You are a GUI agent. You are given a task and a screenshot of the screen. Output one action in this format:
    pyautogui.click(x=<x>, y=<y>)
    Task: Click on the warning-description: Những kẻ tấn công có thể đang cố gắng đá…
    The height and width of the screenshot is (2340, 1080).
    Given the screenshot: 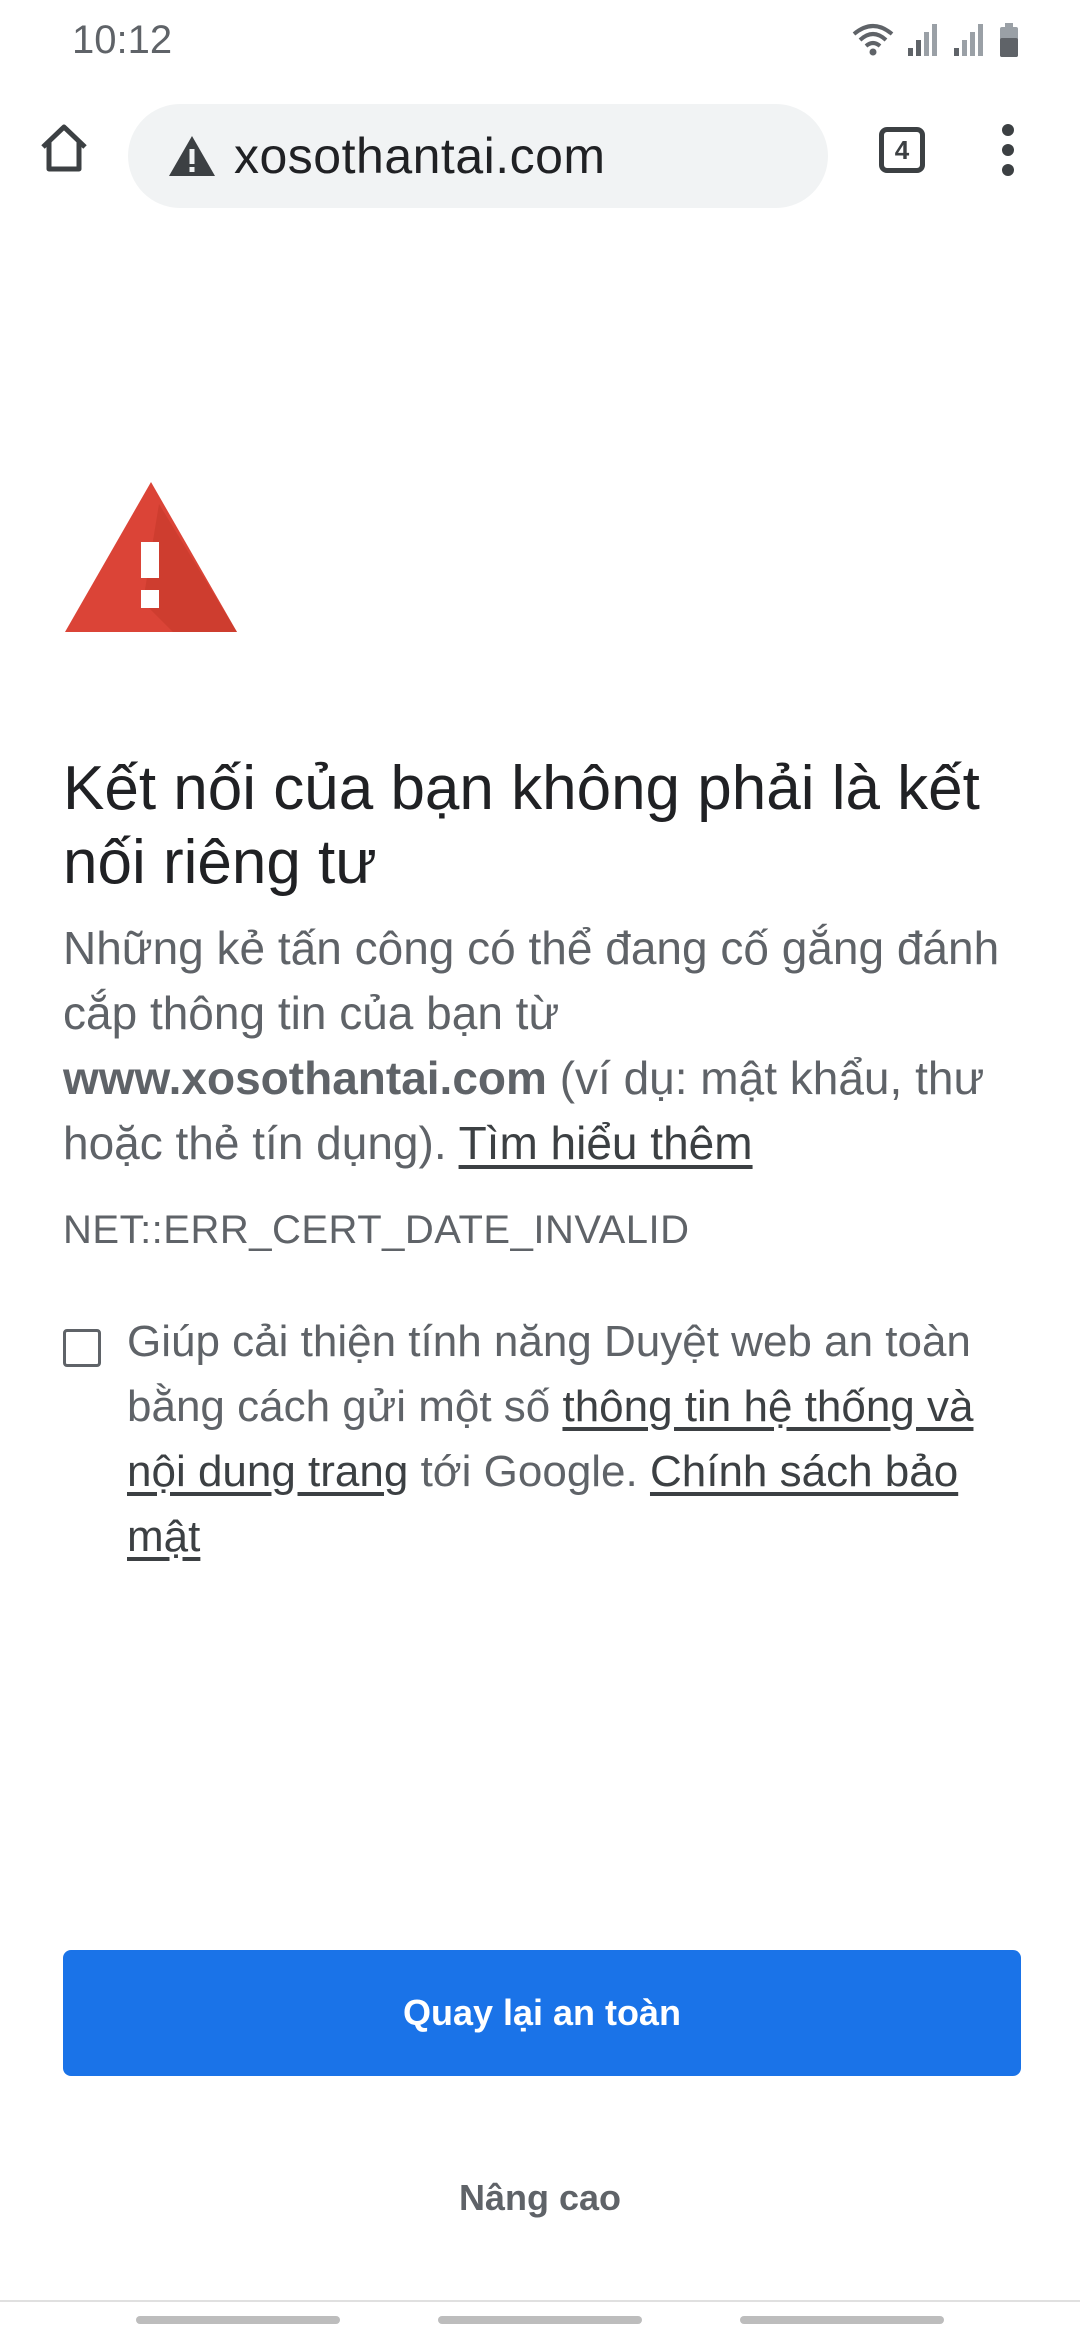 What is the action you would take?
    pyautogui.click(x=543, y=1046)
    